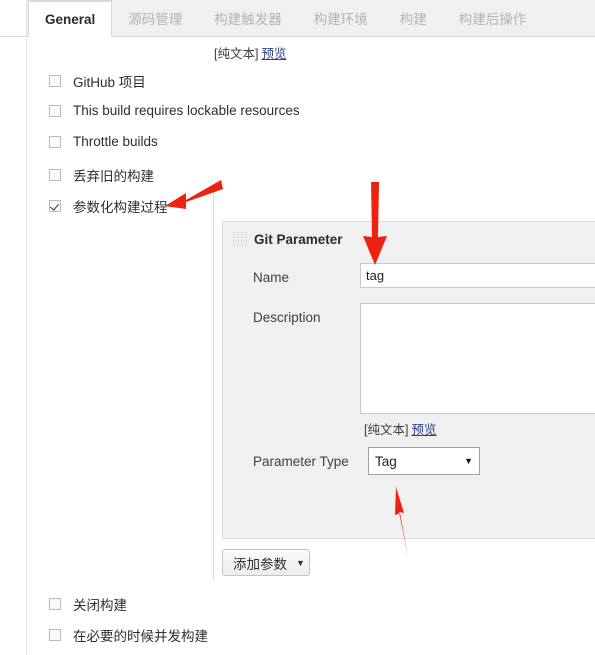  Describe the element at coordinates (120, 207) in the screenshot. I see `option-label-parameterized-build: 参数化构建过程` at that location.